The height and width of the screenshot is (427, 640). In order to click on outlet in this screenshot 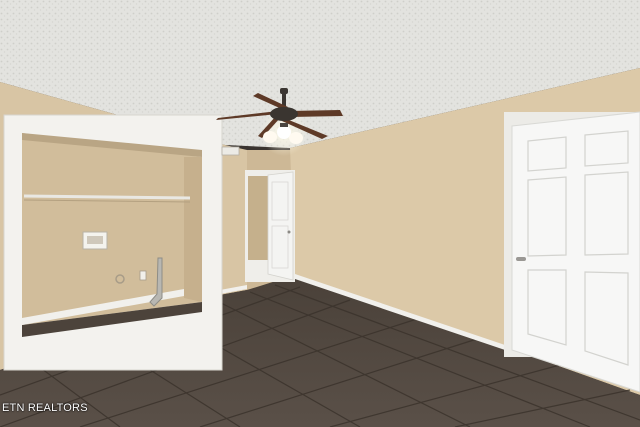, I will do `click(143, 275)`.